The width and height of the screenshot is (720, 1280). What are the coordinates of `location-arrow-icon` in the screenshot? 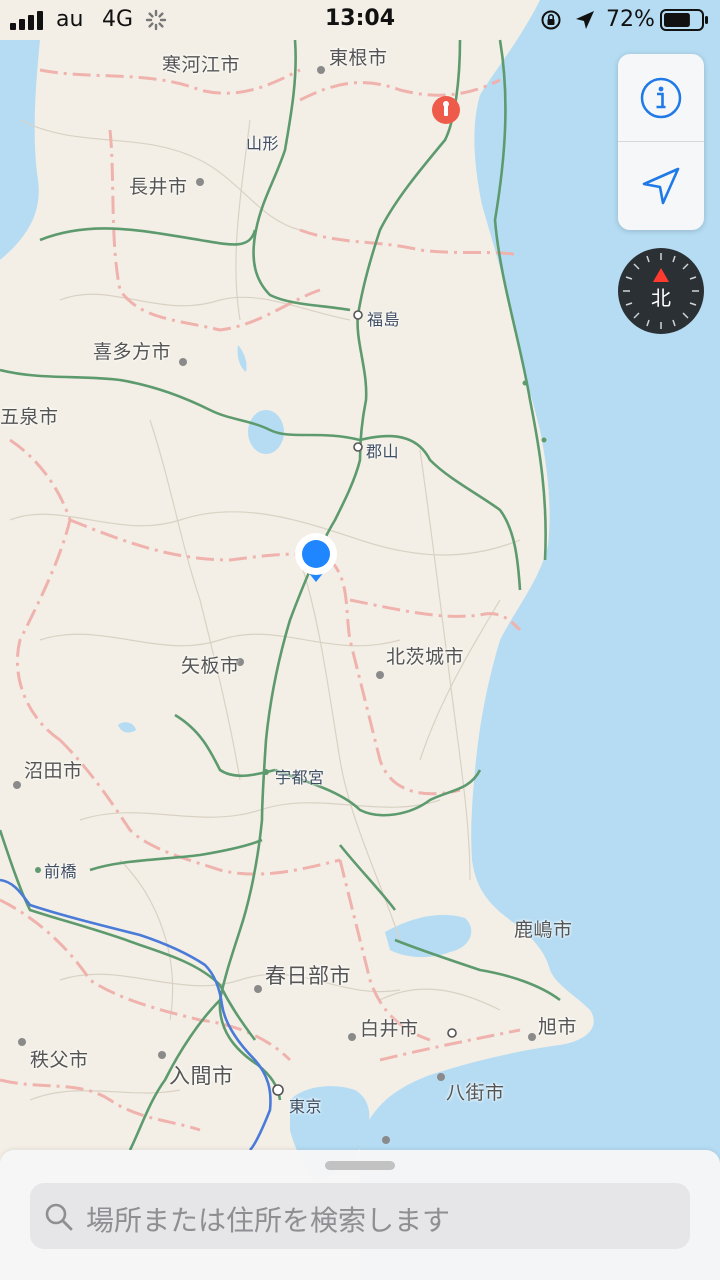 It's located at (661, 186).